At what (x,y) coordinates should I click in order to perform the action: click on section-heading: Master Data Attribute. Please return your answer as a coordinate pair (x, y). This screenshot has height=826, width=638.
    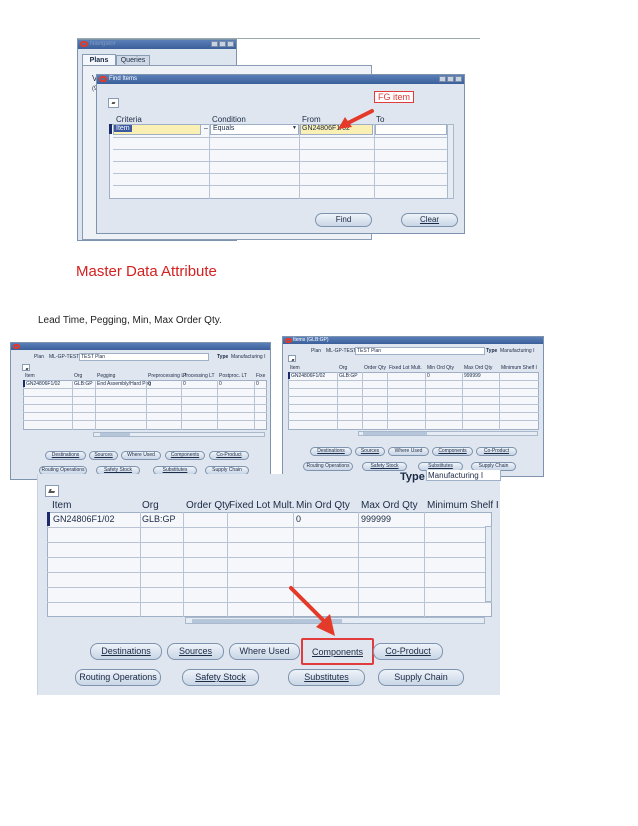
    Looking at the image, I should click on (146, 271).